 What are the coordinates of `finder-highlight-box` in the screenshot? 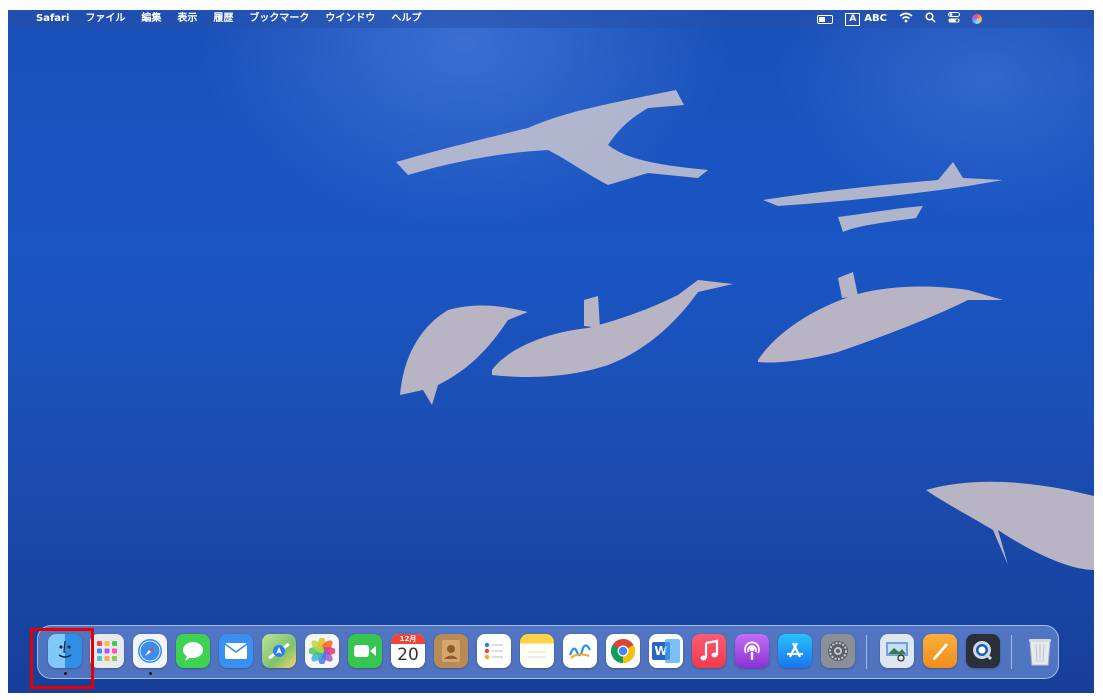 It's located at (62, 658).